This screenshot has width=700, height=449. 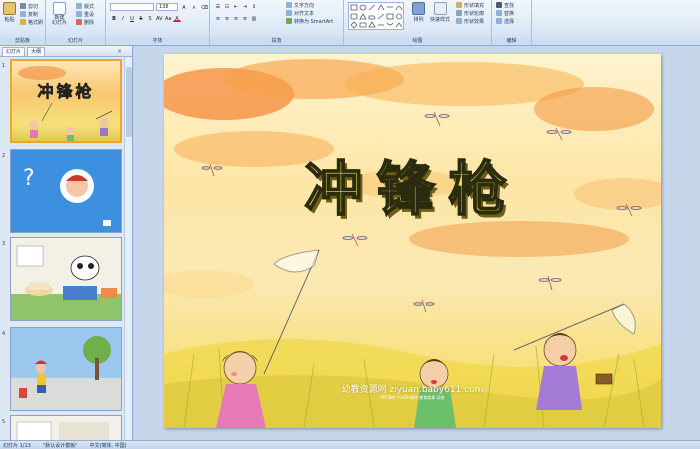 I want to click on reset-icon, so click(x=79, y=14).